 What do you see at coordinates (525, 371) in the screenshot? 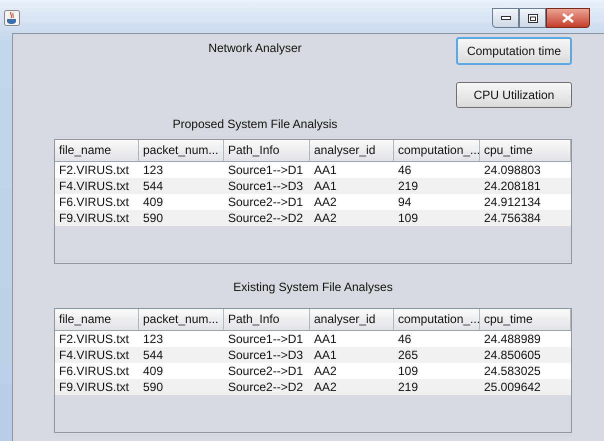
I see `table-cell: 24.583025` at bounding box center [525, 371].